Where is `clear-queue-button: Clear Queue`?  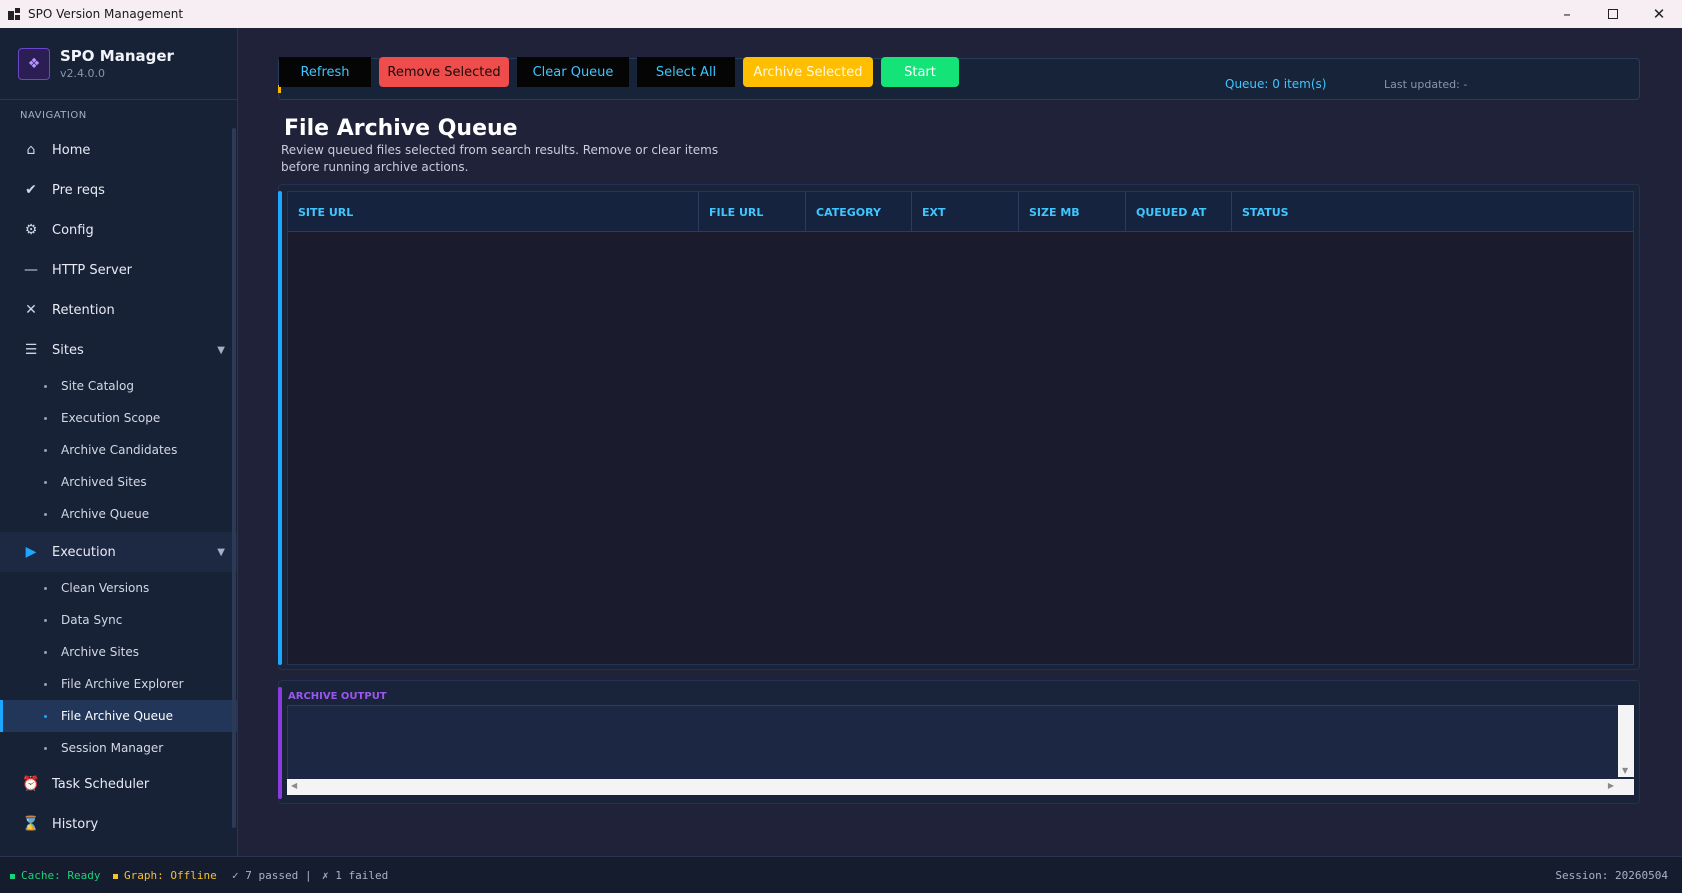 clear-queue-button: Clear Queue is located at coordinates (573, 72).